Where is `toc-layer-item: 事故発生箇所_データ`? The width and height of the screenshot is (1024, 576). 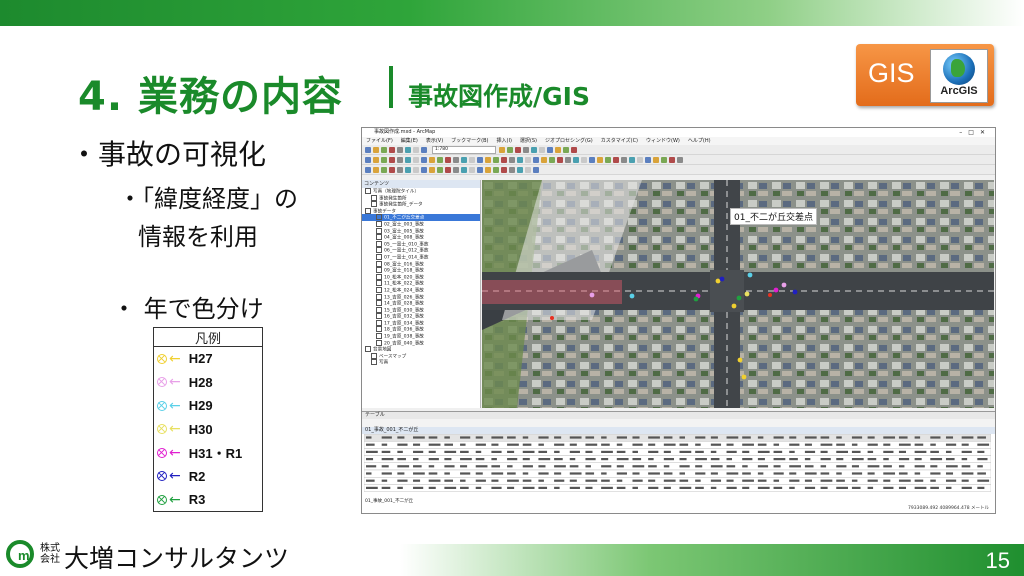
toc-layer-item: 事故発生箇所_データ is located at coordinates (421, 204).